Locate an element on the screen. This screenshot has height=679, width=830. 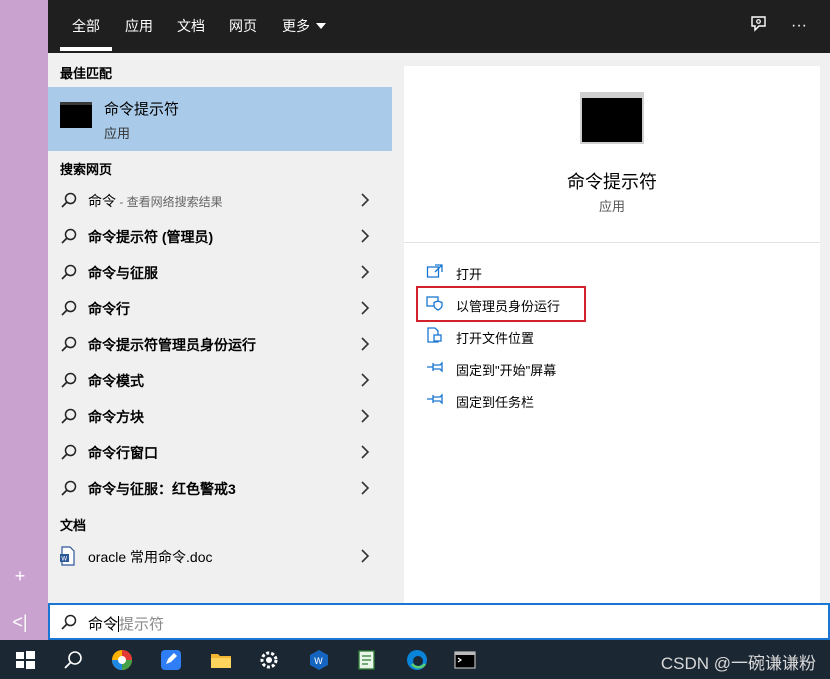
web-result-item: 命令与征服 is located at coordinates (220, 272).